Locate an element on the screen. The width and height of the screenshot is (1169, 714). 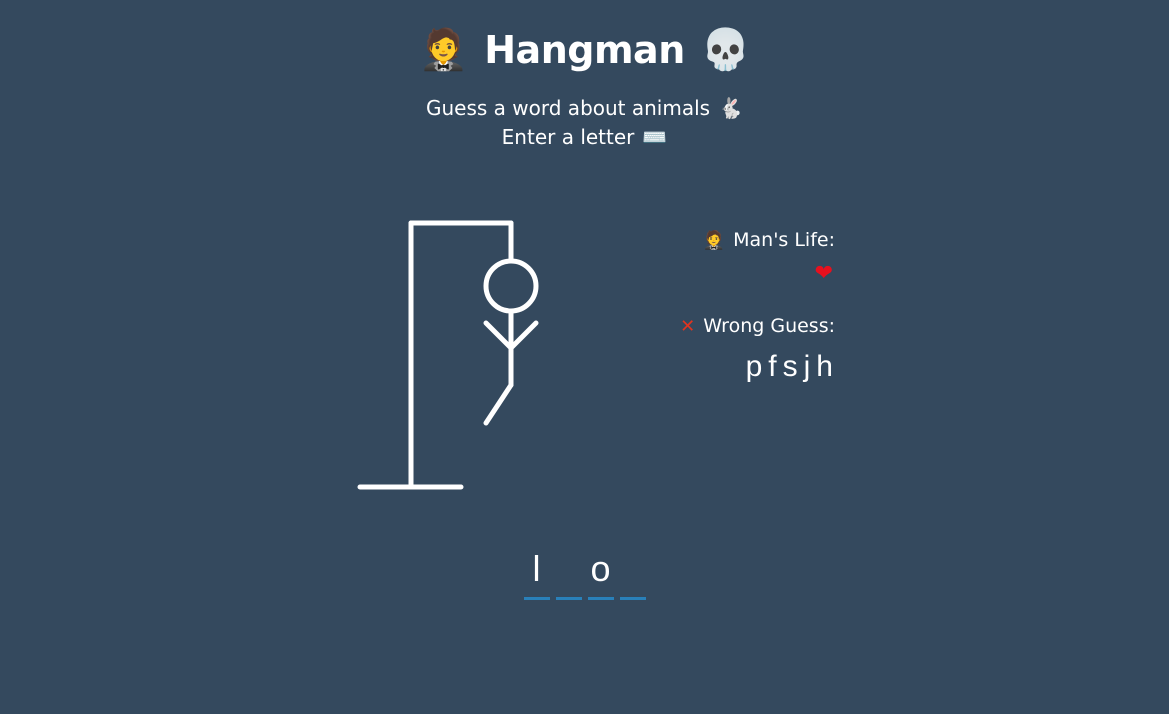
hangman-left-arm is located at coordinates (498, 335).